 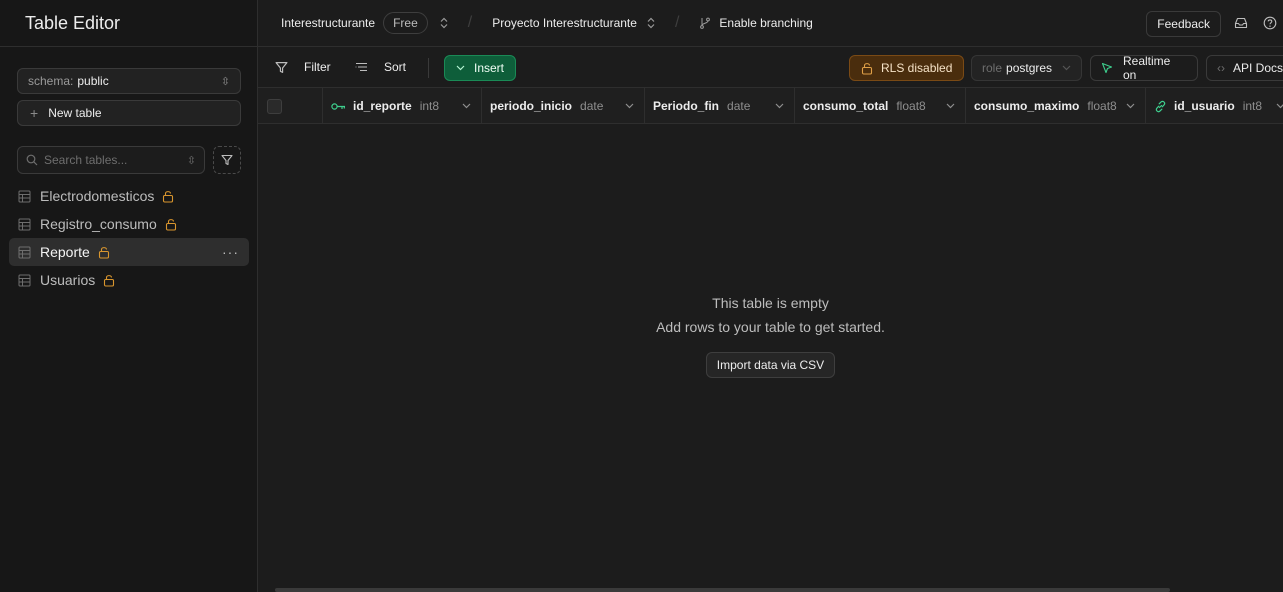 I want to click on api-docs-button: ‹› API Docs, so click(x=1244, y=68).